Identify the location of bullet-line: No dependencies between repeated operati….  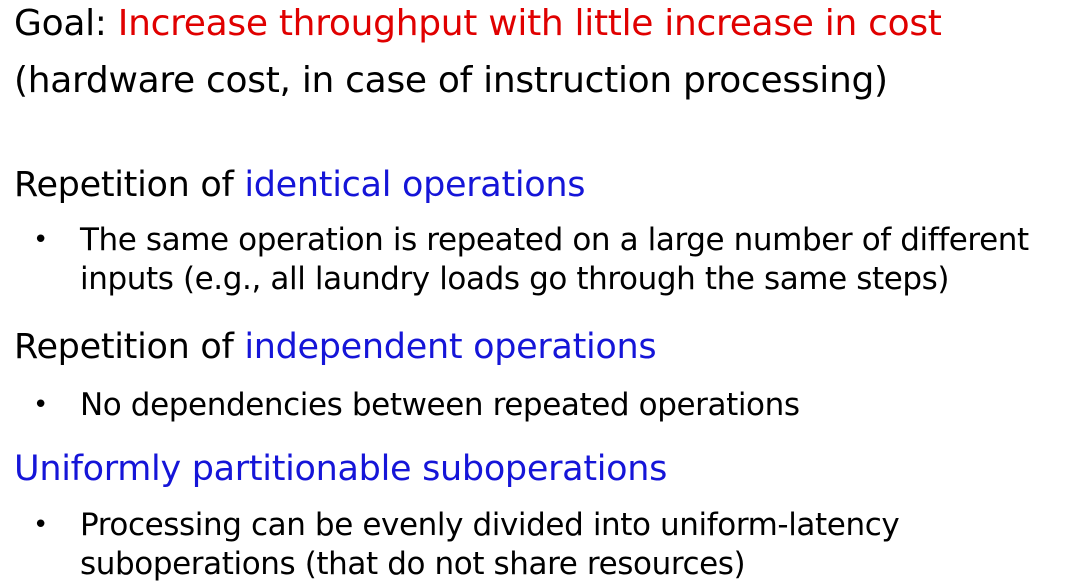
(440, 405).